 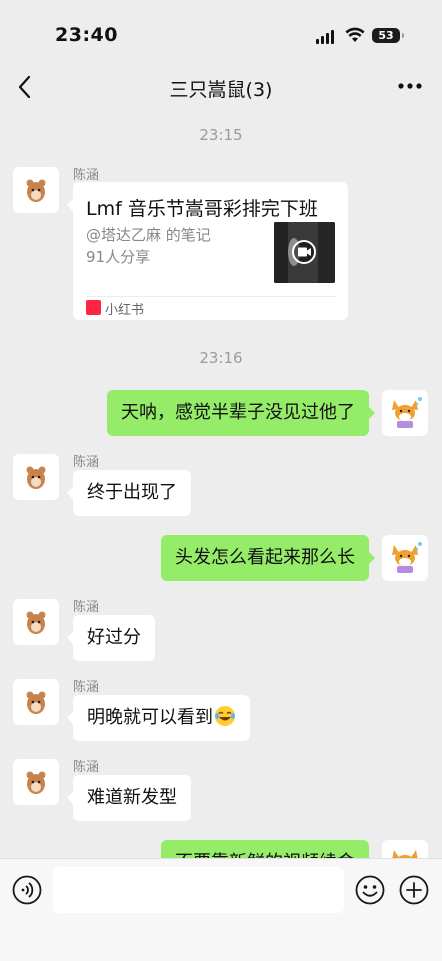 I want to click on battery-icon: 53, so click(x=388, y=35).